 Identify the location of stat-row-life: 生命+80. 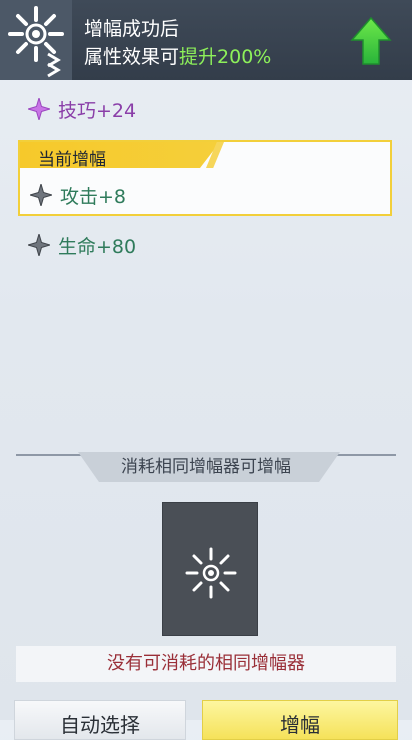
(82, 245).